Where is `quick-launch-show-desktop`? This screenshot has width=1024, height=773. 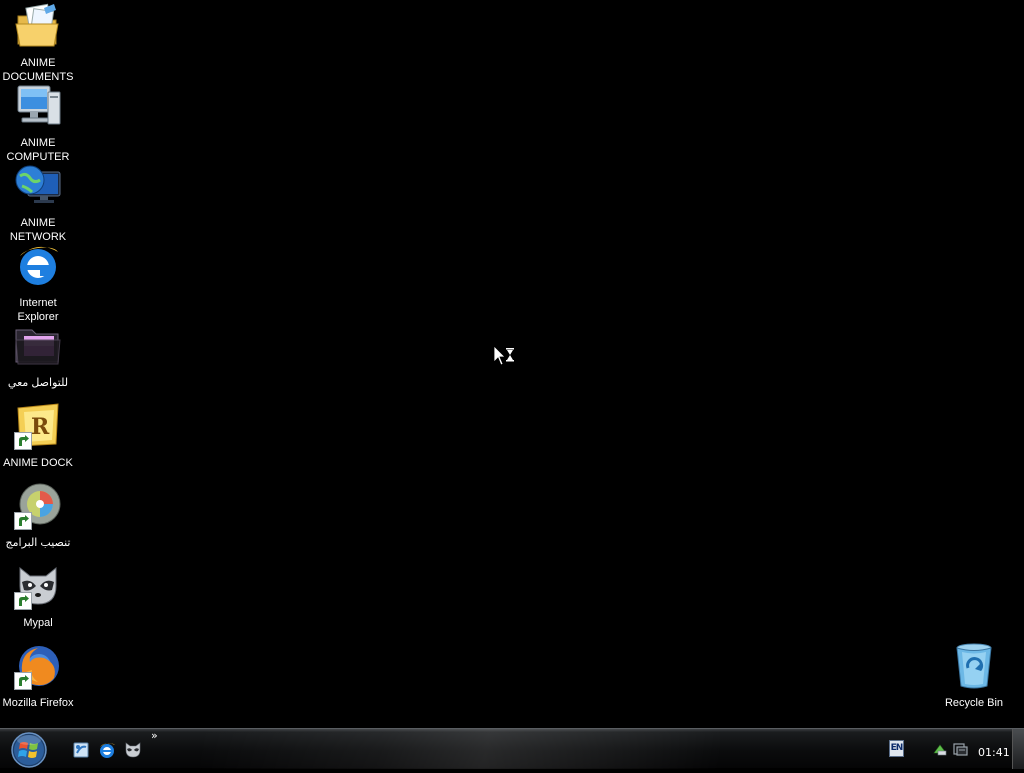 quick-launch-show-desktop is located at coordinates (81, 750).